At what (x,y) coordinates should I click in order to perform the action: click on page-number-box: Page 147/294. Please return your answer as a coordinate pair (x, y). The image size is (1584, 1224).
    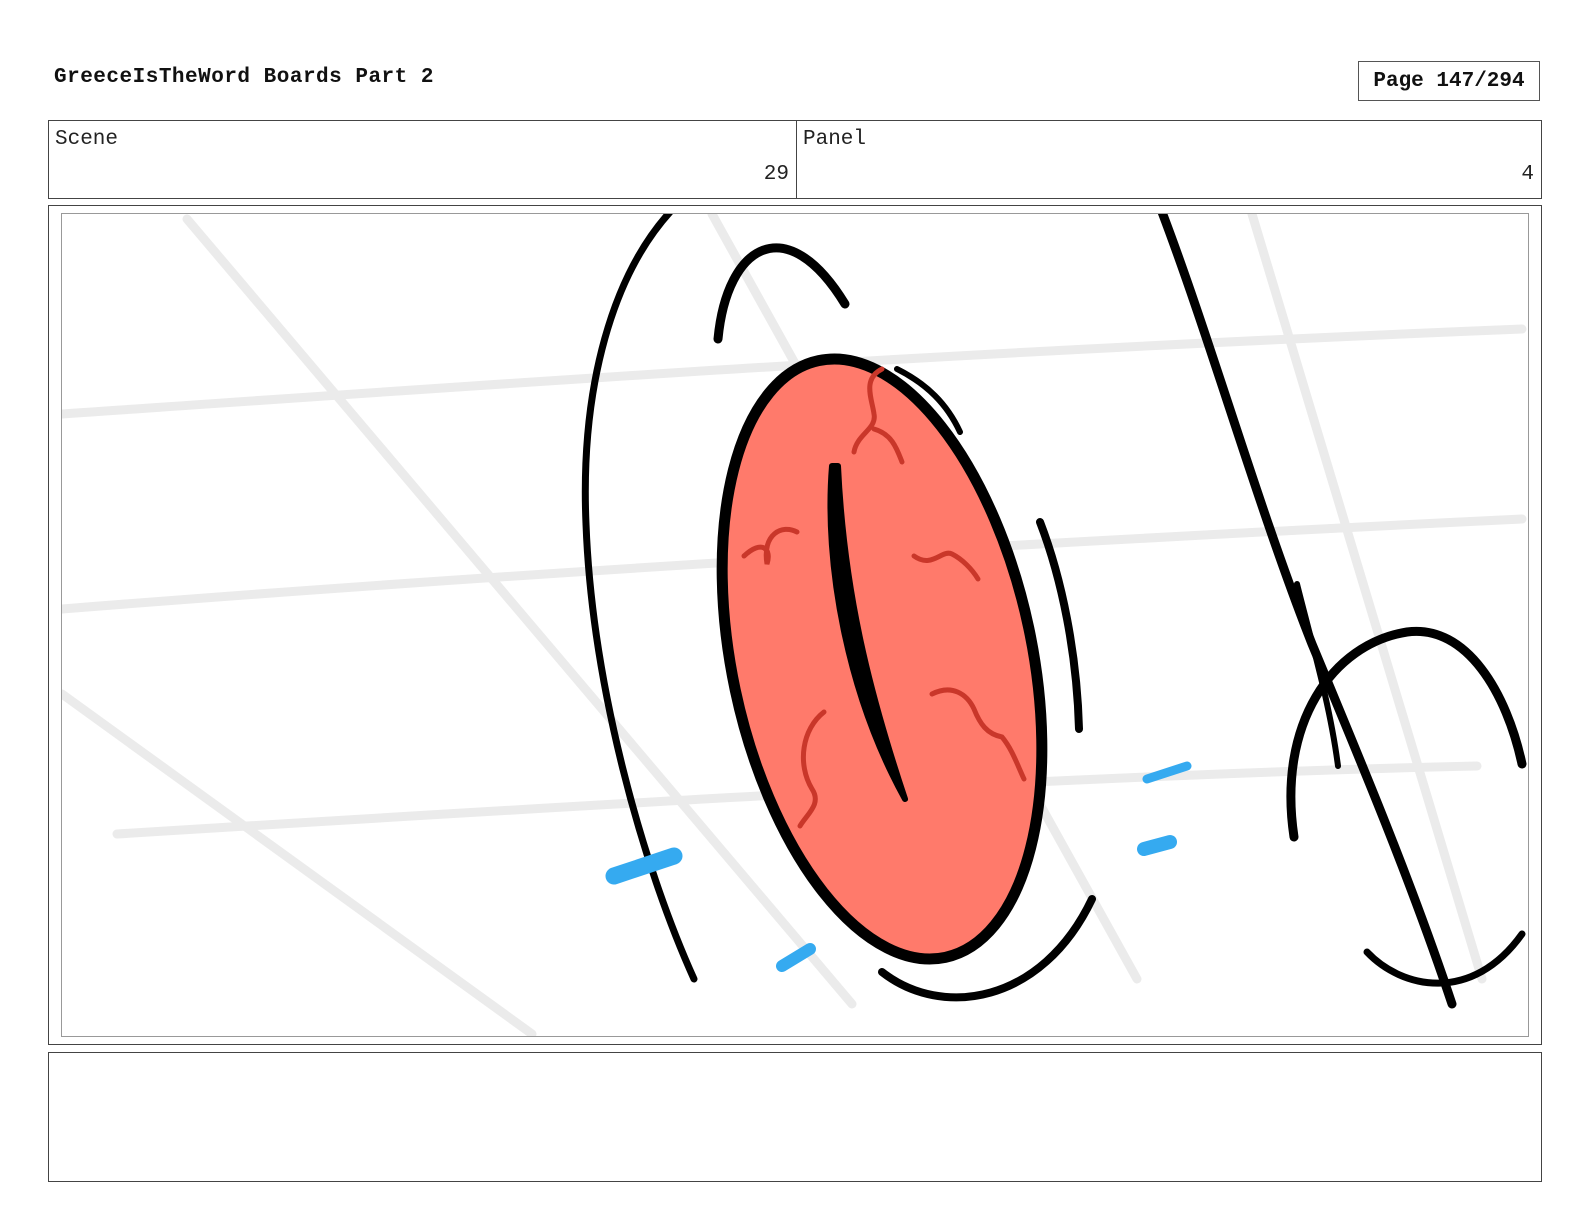
    Looking at the image, I should click on (1449, 81).